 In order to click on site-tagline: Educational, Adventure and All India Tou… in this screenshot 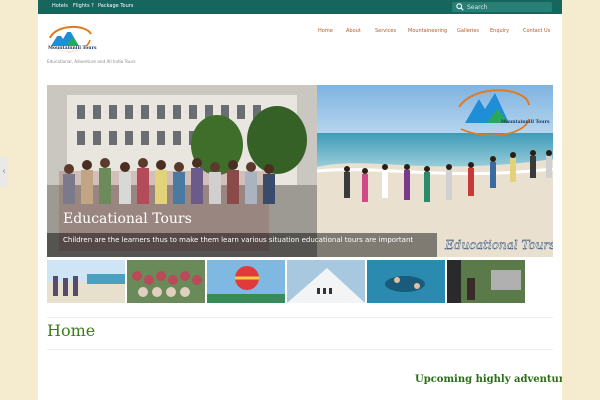, I will do `click(91, 61)`.